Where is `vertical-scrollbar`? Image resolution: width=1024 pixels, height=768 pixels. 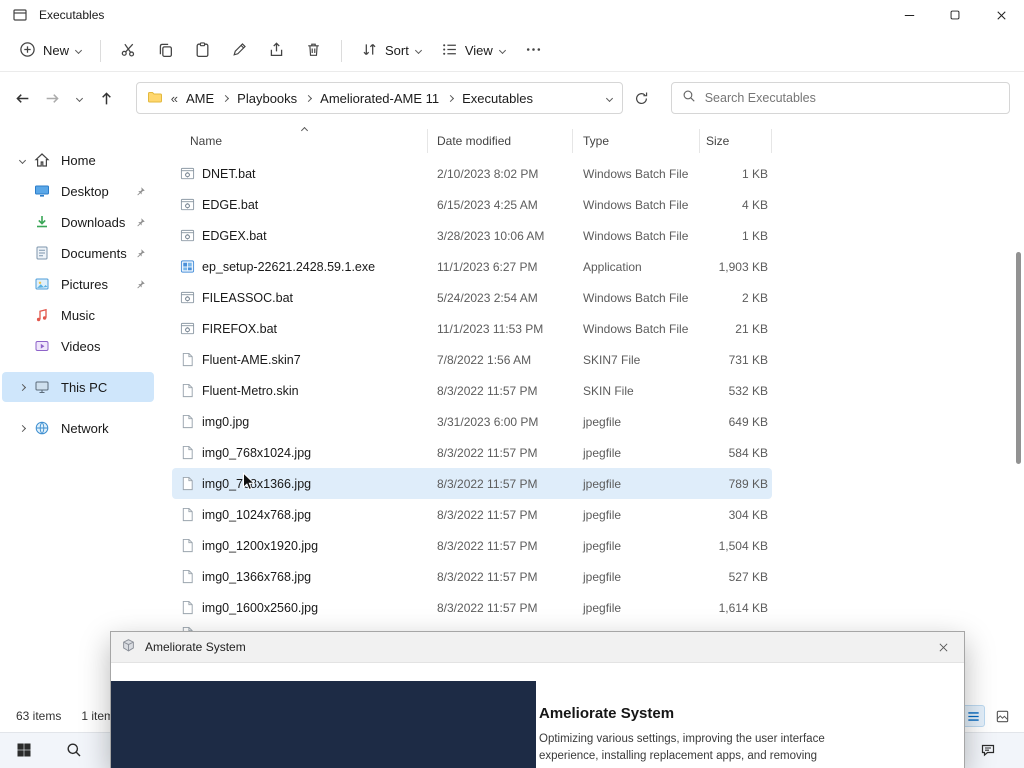
vertical-scrollbar is located at coordinates (1019, 412).